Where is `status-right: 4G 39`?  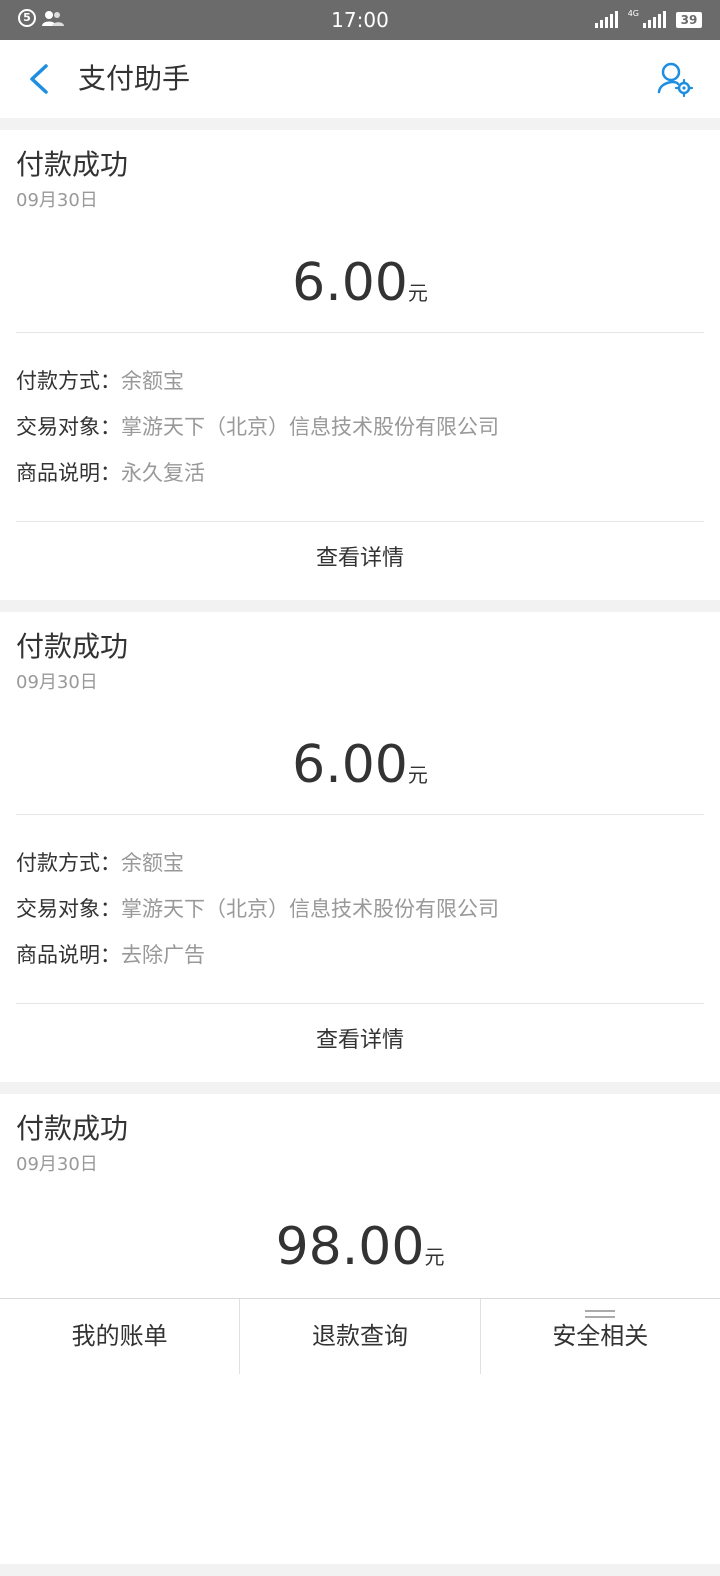
status-right: 4G 39 is located at coordinates (648, 18).